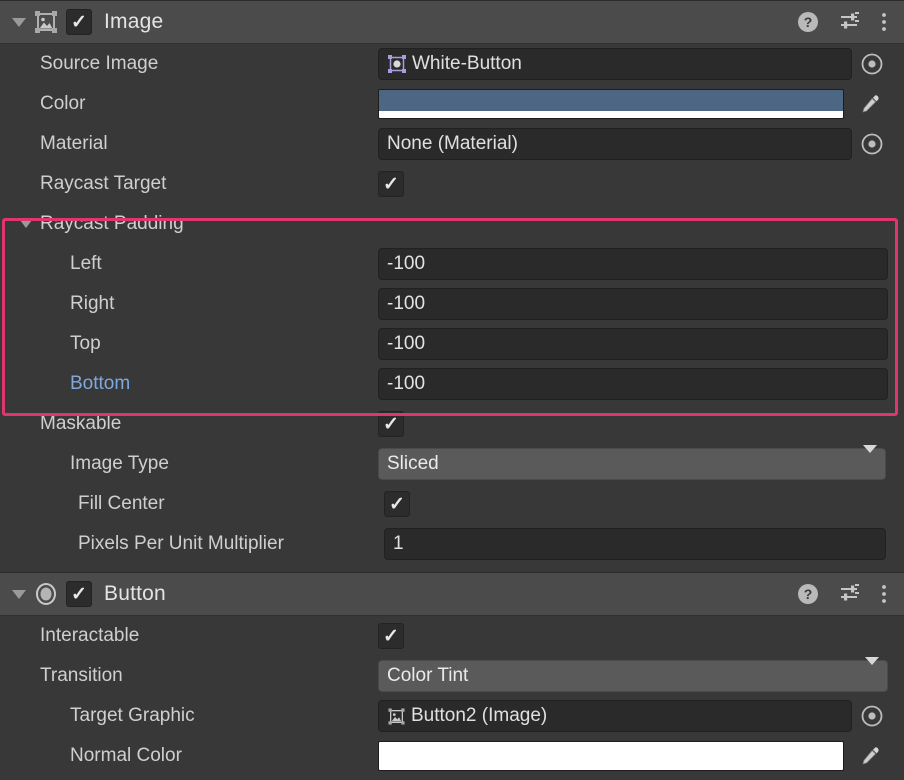 The image size is (904, 780). Describe the element at coordinates (63, 103) in the screenshot. I see `color-label: Color` at that location.